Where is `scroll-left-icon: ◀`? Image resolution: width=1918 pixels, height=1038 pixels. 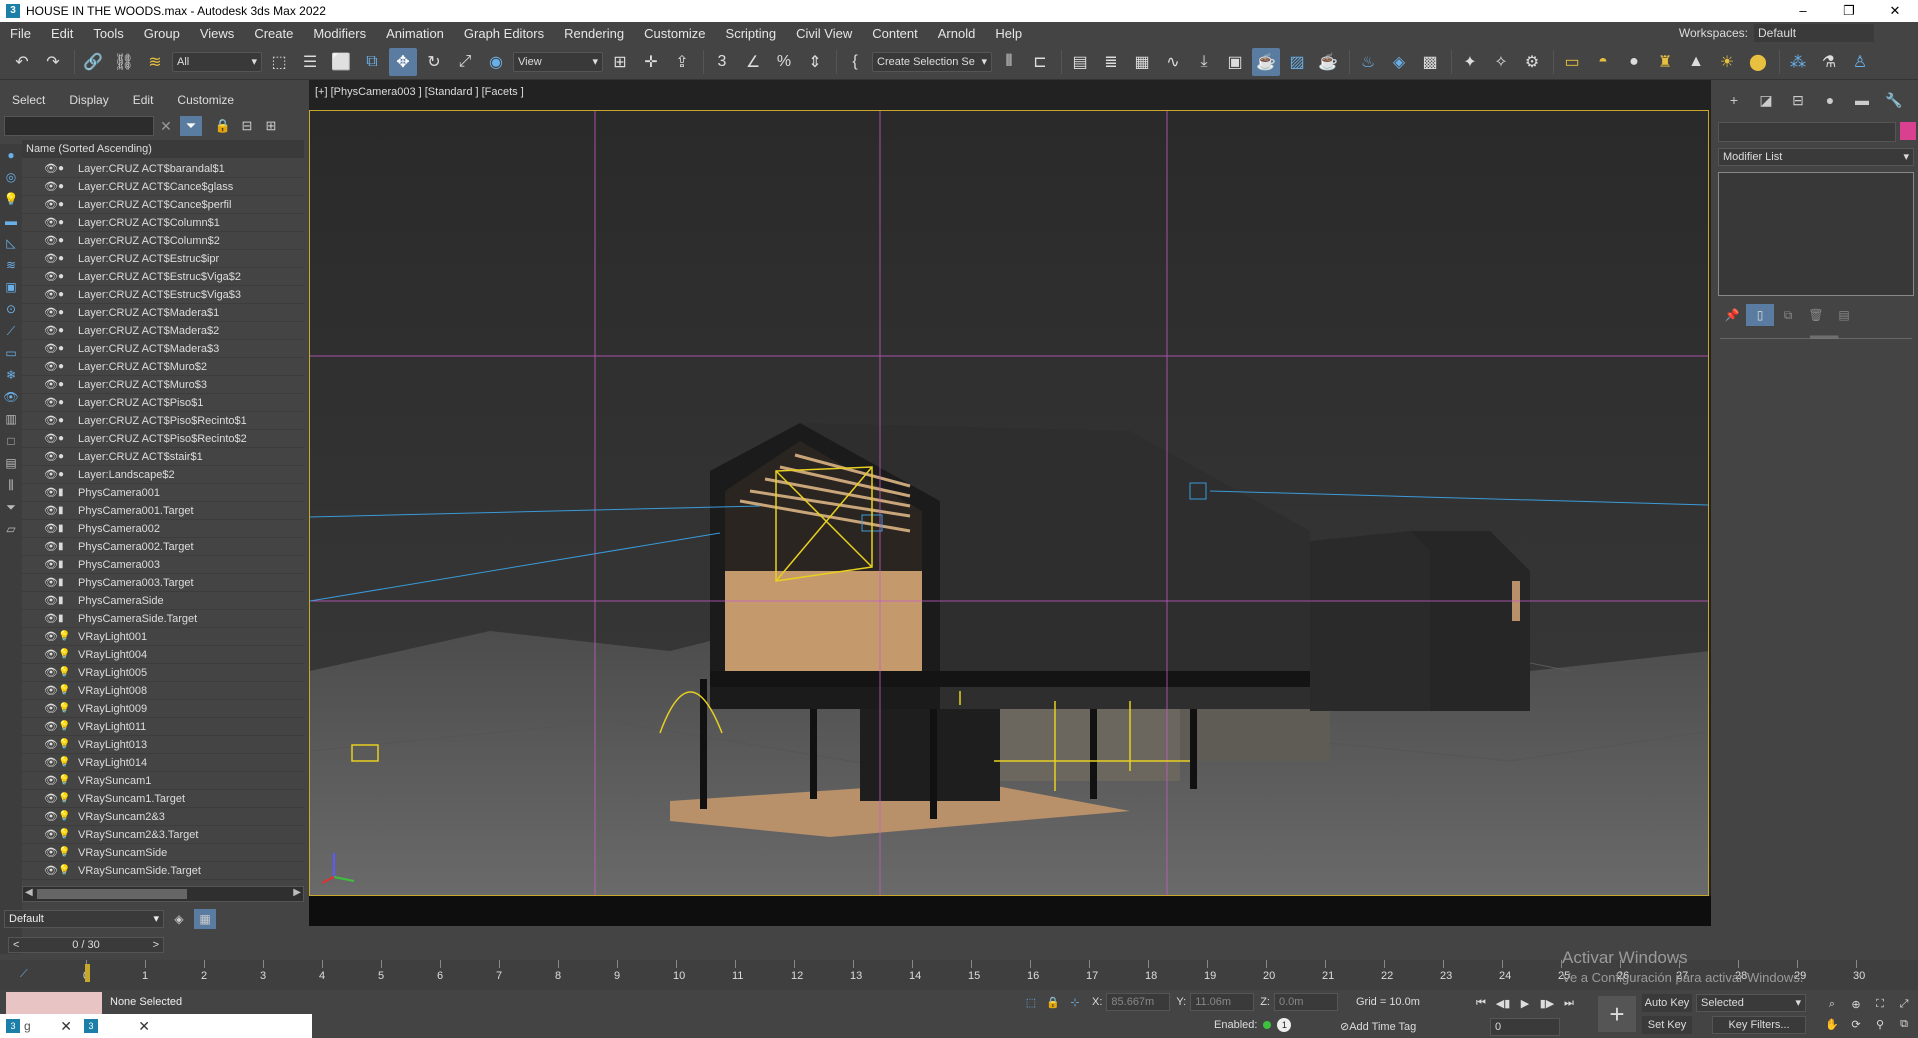
scroll-left-icon: ◀ is located at coordinates (29, 892).